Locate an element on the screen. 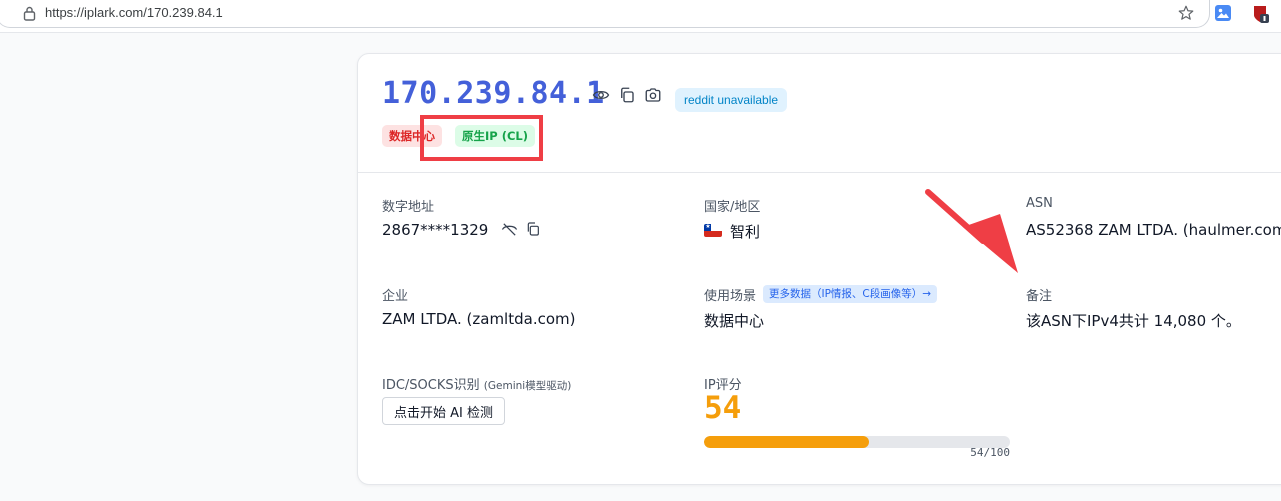 This screenshot has width=1281, height=501. idc-label-text: IDC/SOCKS识别 is located at coordinates (431, 385).